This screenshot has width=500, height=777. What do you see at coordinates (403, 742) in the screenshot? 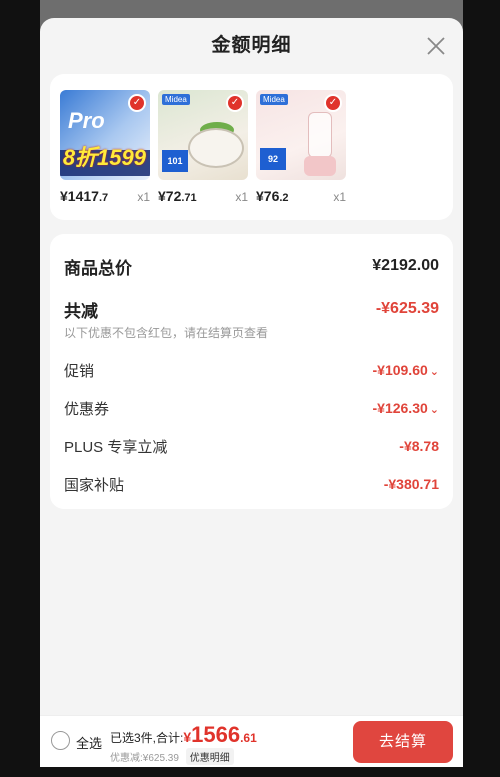
I see `checkout-button: 去结算` at bounding box center [403, 742].